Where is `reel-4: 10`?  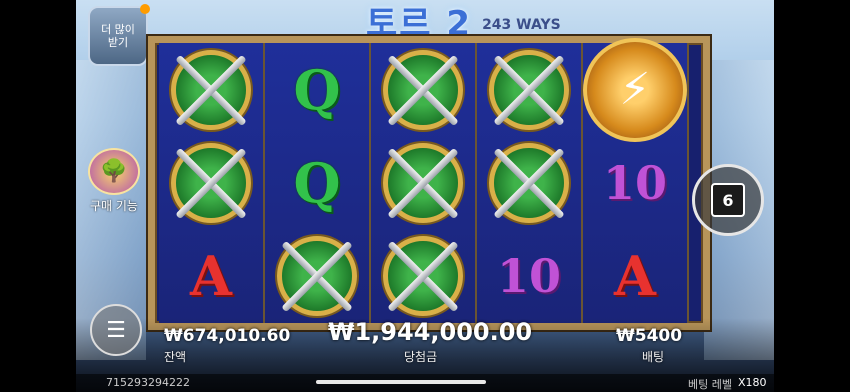
reel-4: 10 is located at coordinates (530, 183).